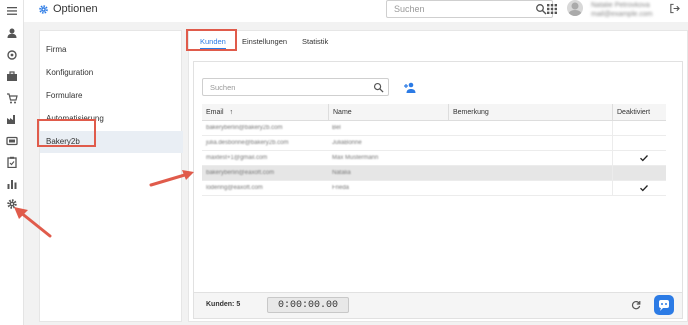 The width and height of the screenshot is (688, 325). Describe the element at coordinates (636, 305) in the screenshot. I see `refresh-icon` at that location.